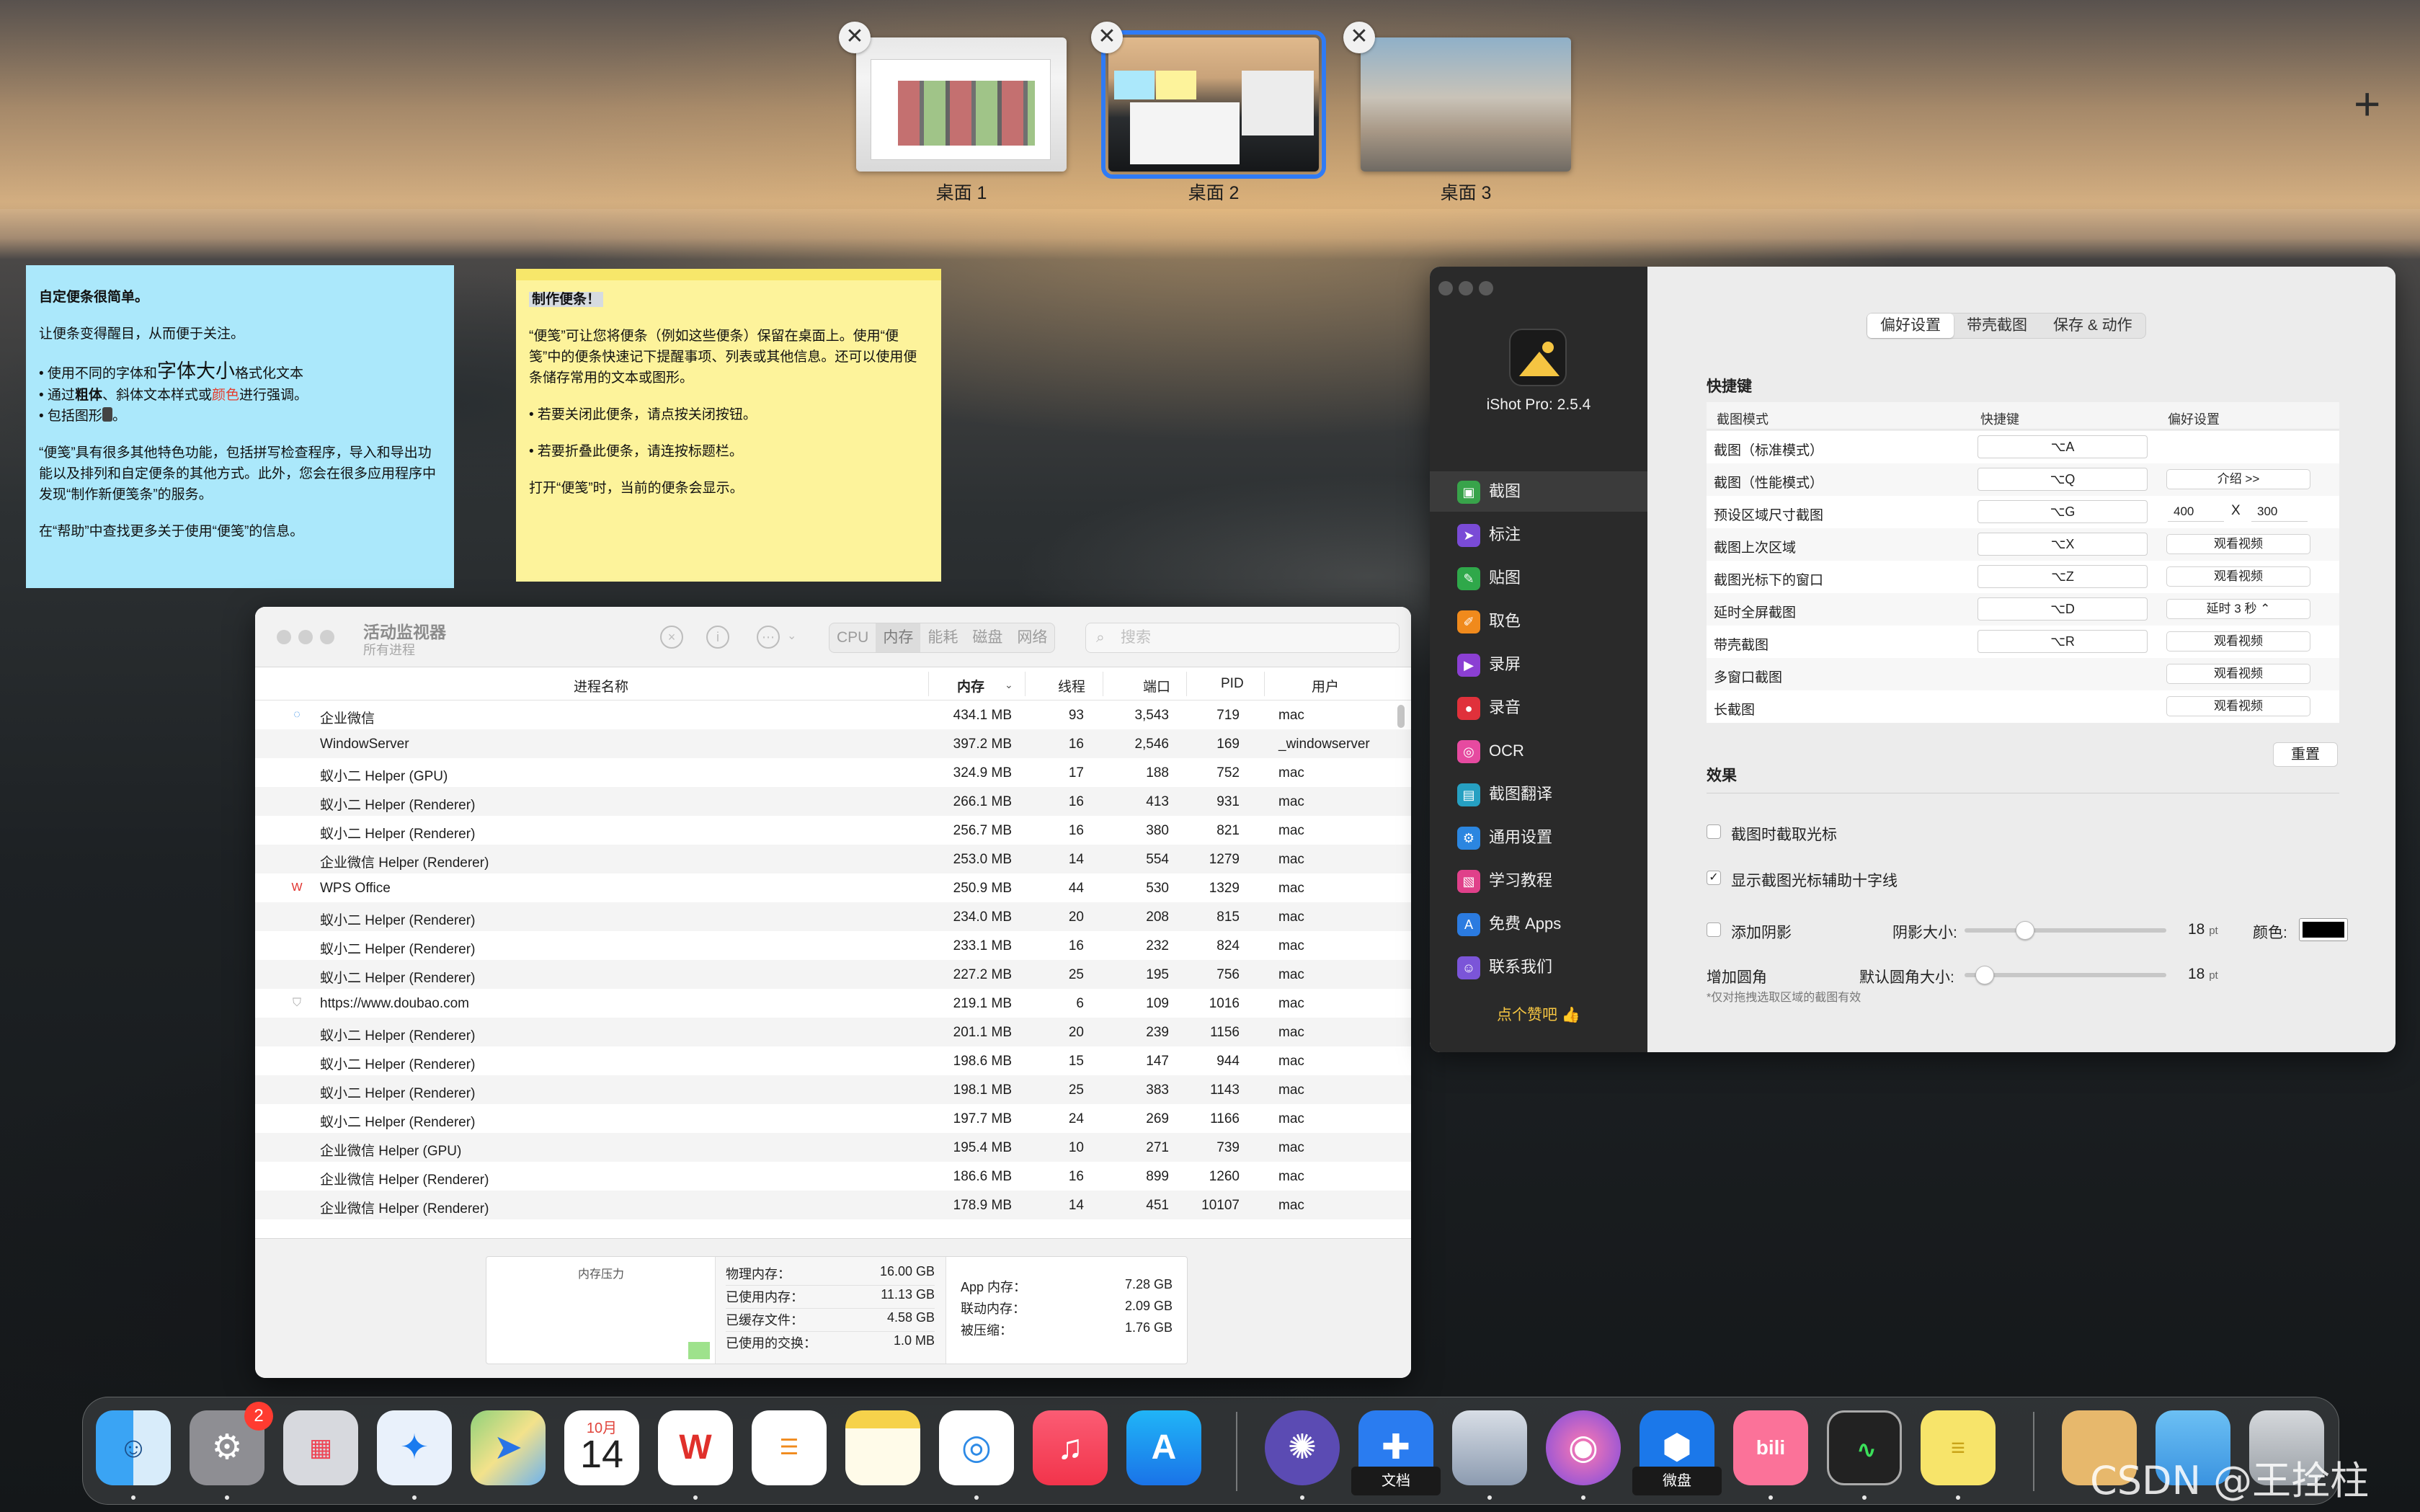 The image size is (2420, 1512). Describe the element at coordinates (2063, 642) in the screenshot. I see `shortcut-key-field: ⌥R` at that location.